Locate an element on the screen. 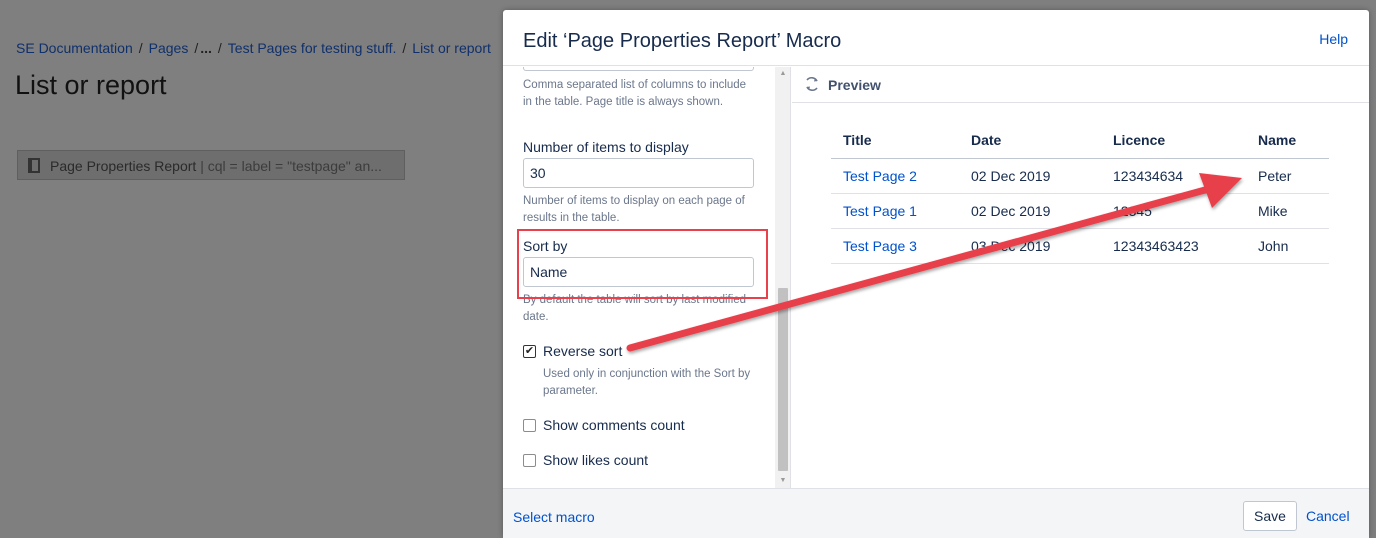  save-button: Save is located at coordinates (1270, 516).